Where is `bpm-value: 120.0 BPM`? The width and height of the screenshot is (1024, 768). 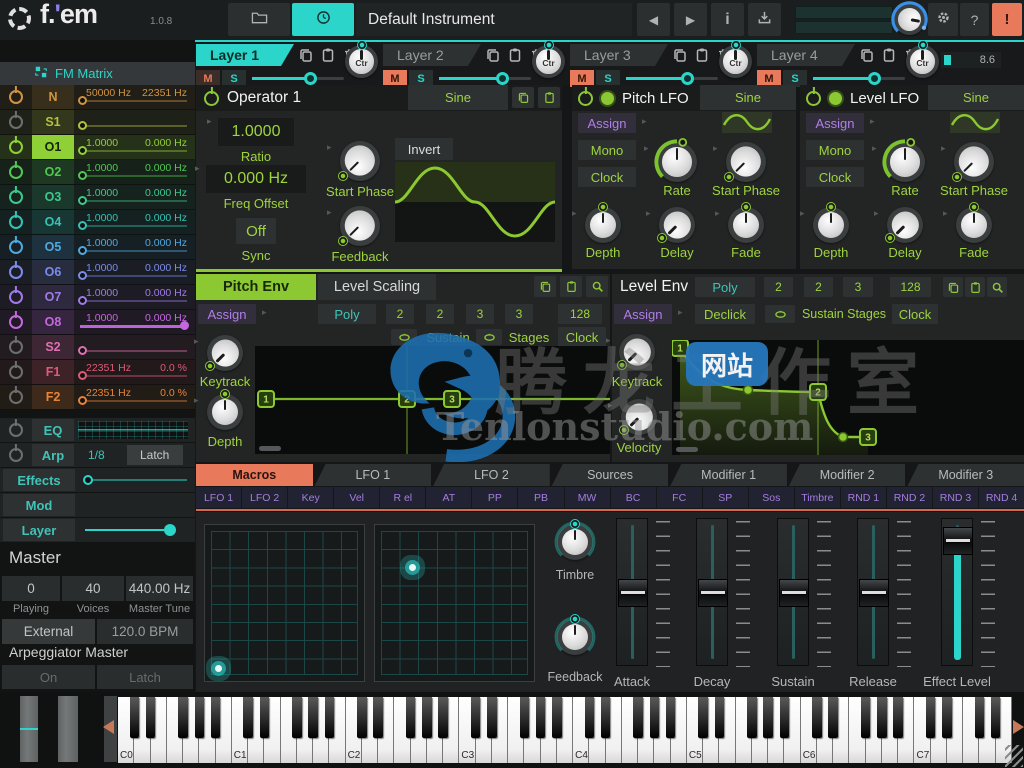 bpm-value: 120.0 BPM is located at coordinates (145, 631).